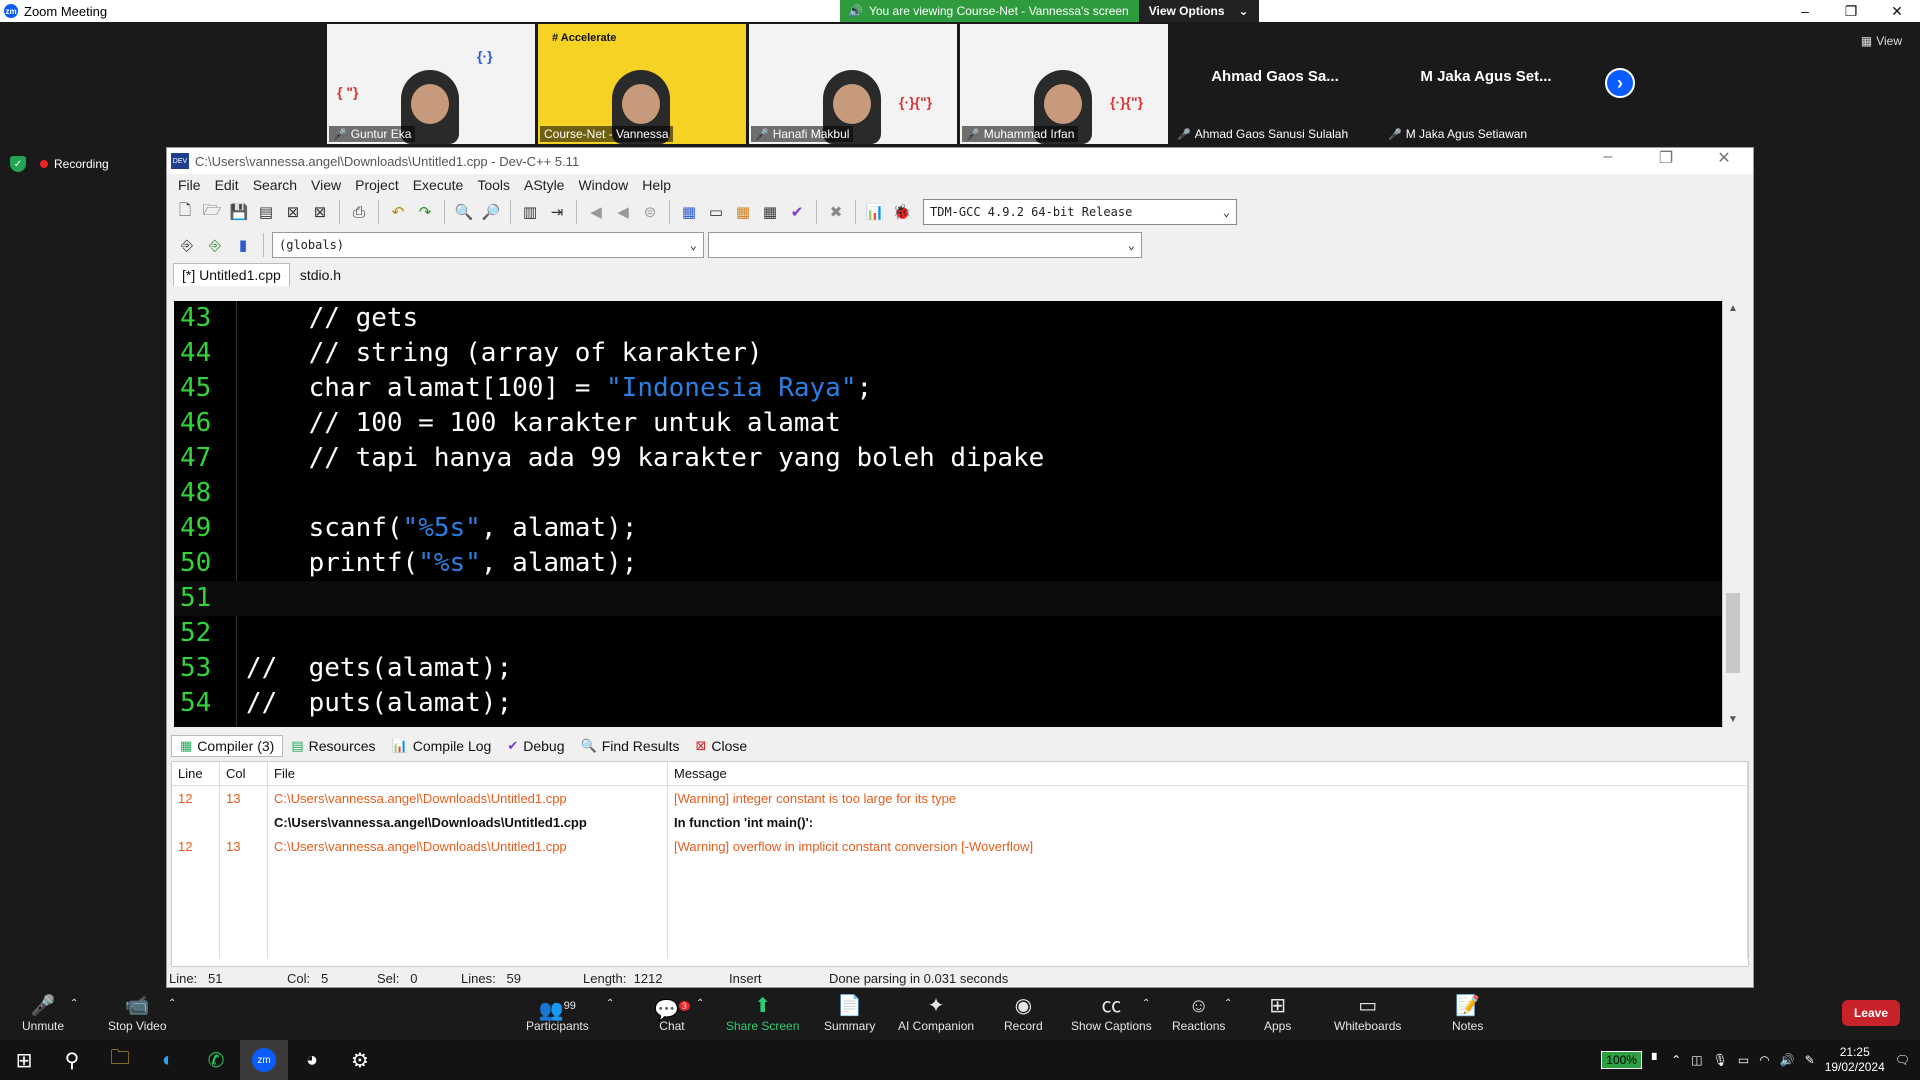  What do you see at coordinates (438, 185) in the screenshot?
I see `menu-execute: Execute` at bounding box center [438, 185].